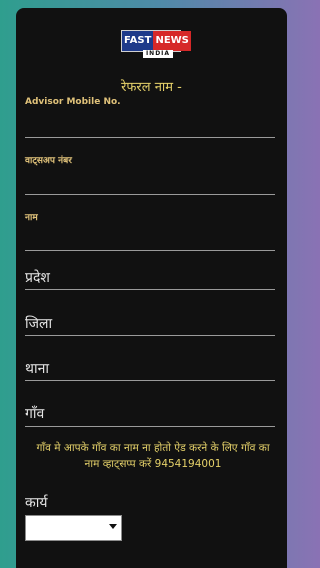 Image resolution: width=320 pixels, height=568 pixels. What do you see at coordinates (150, 380) in the screenshot?
I see `police-station-underline` at bounding box center [150, 380].